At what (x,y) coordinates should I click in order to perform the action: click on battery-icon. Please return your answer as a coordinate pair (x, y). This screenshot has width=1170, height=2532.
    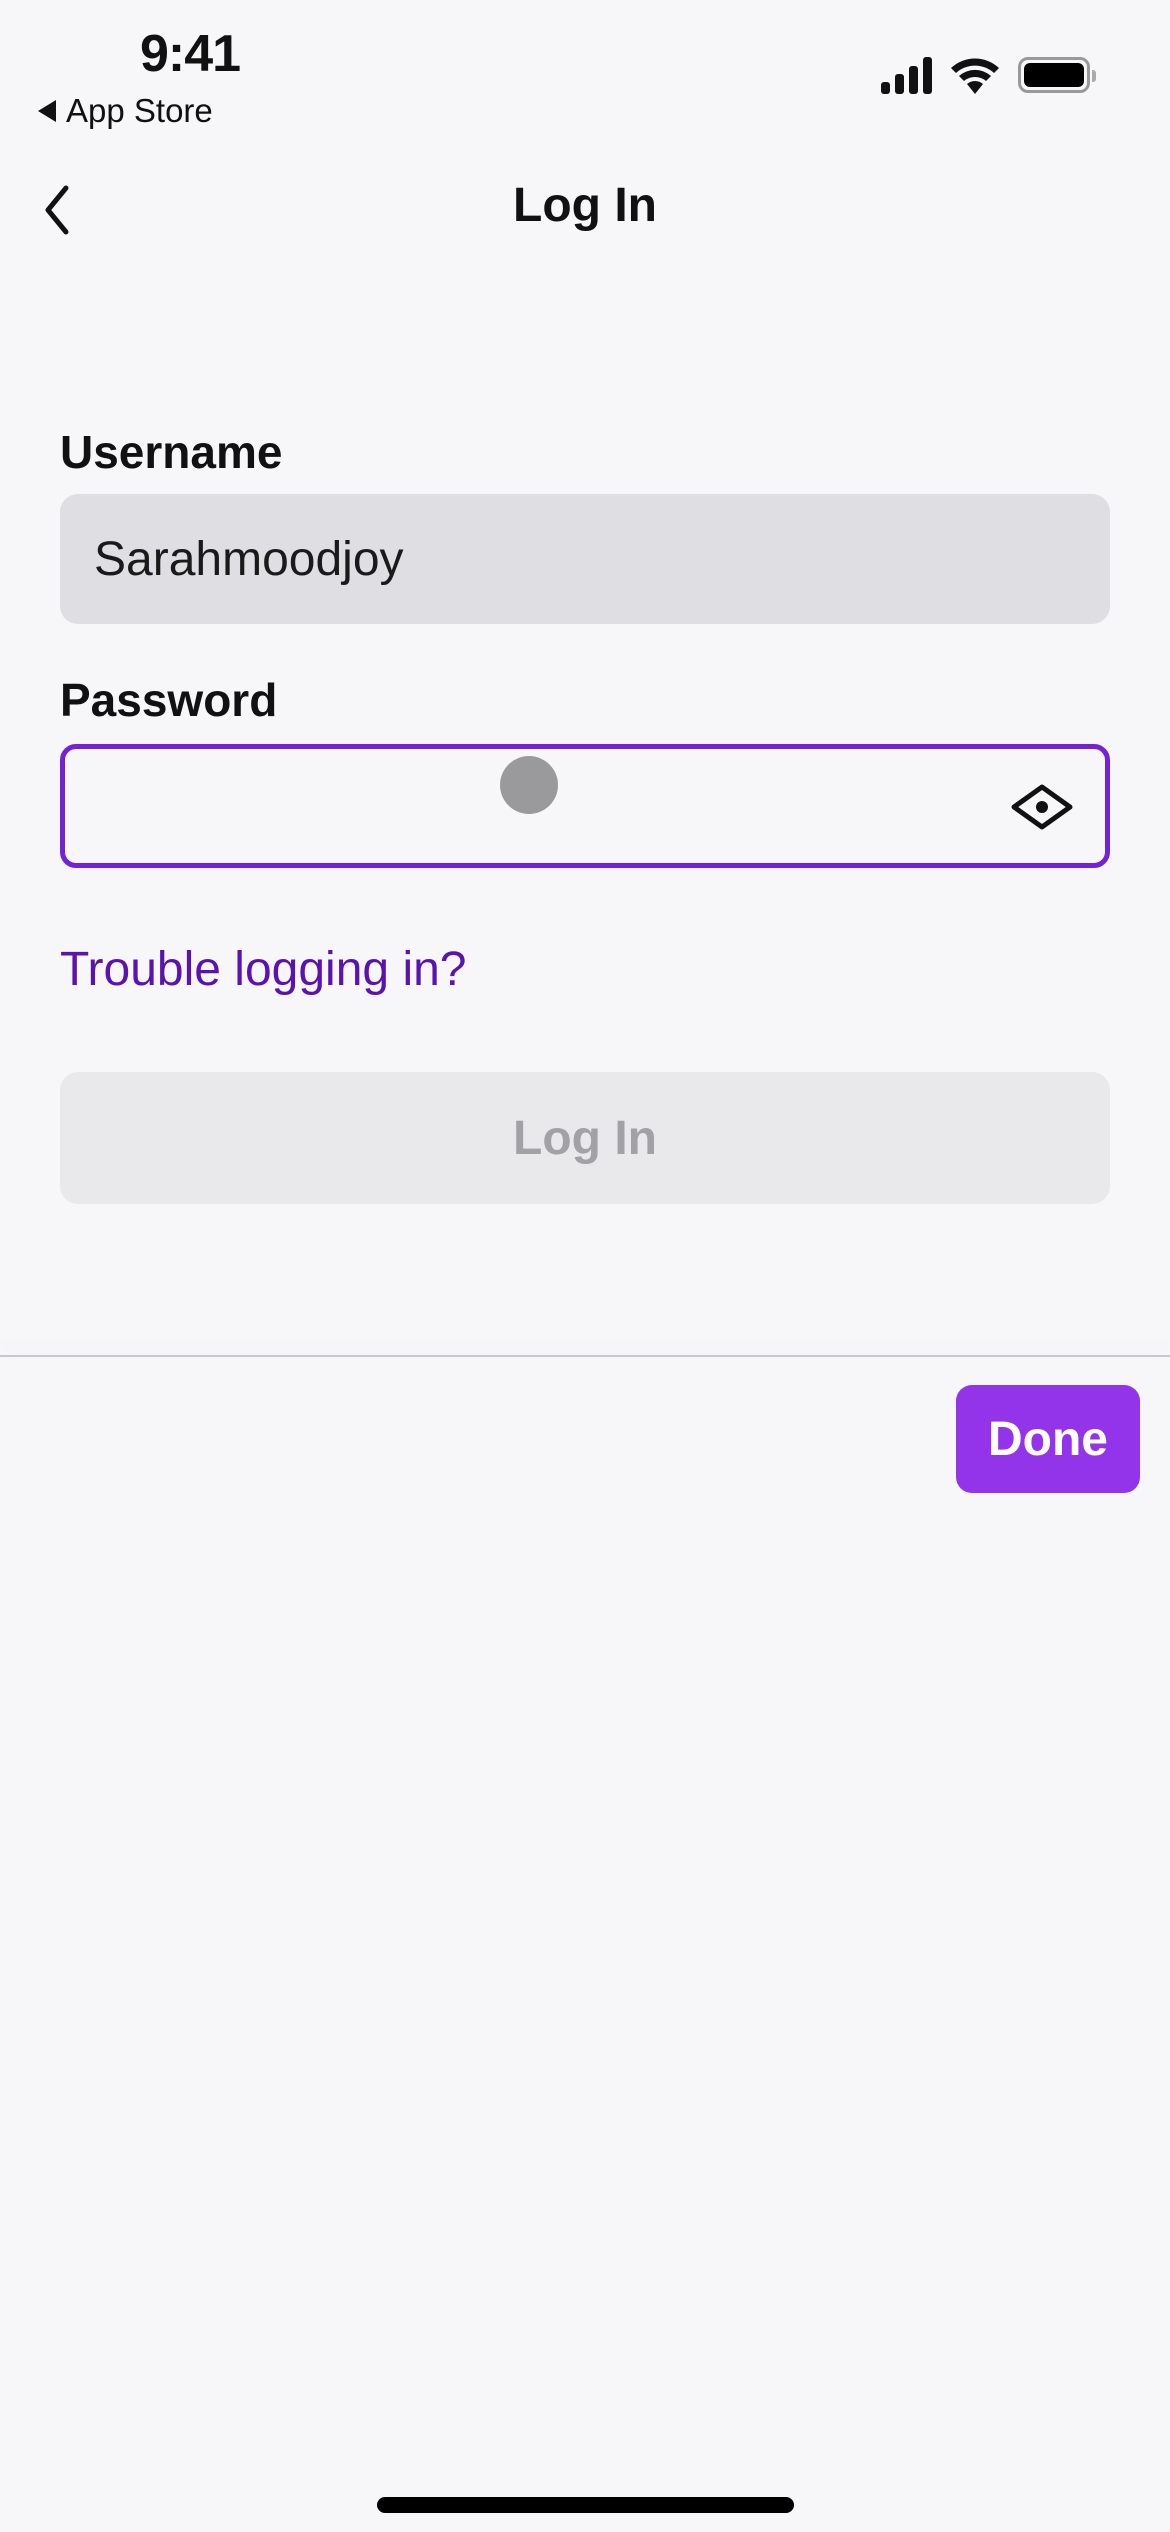
    Looking at the image, I should click on (1057, 75).